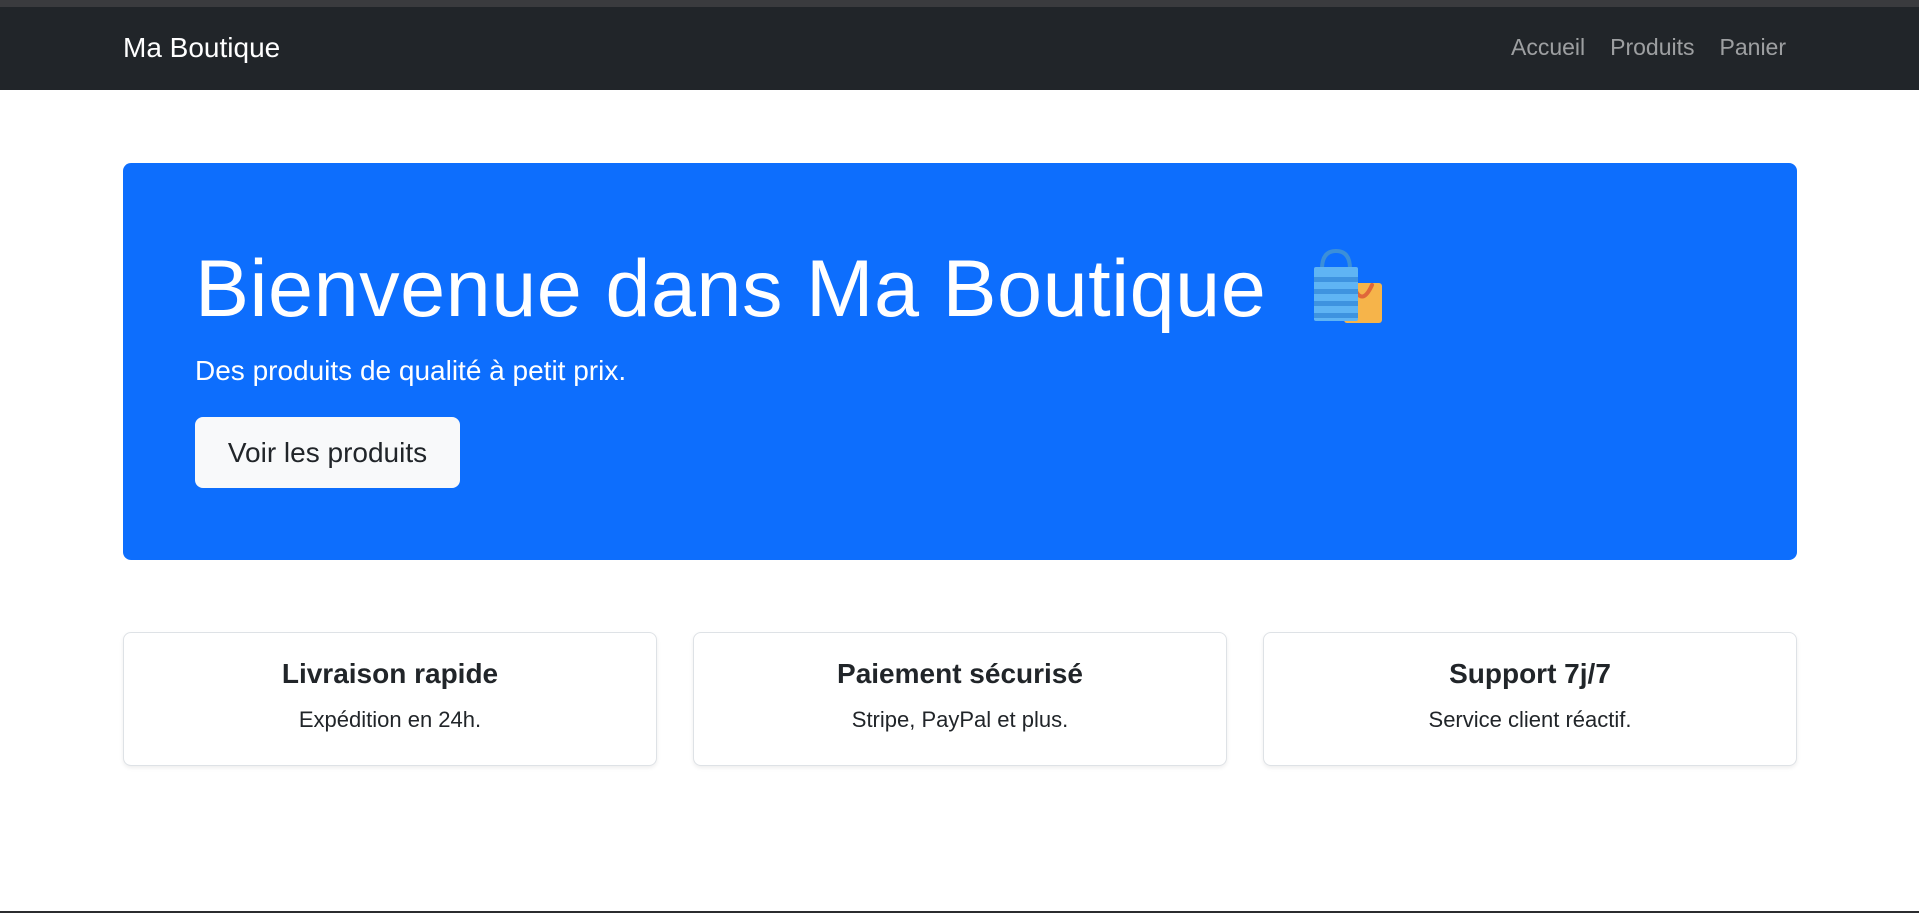 The height and width of the screenshot is (913, 1919). I want to click on feature-card-support: Support 7j/7 Service client réactif., so click(1530, 699).